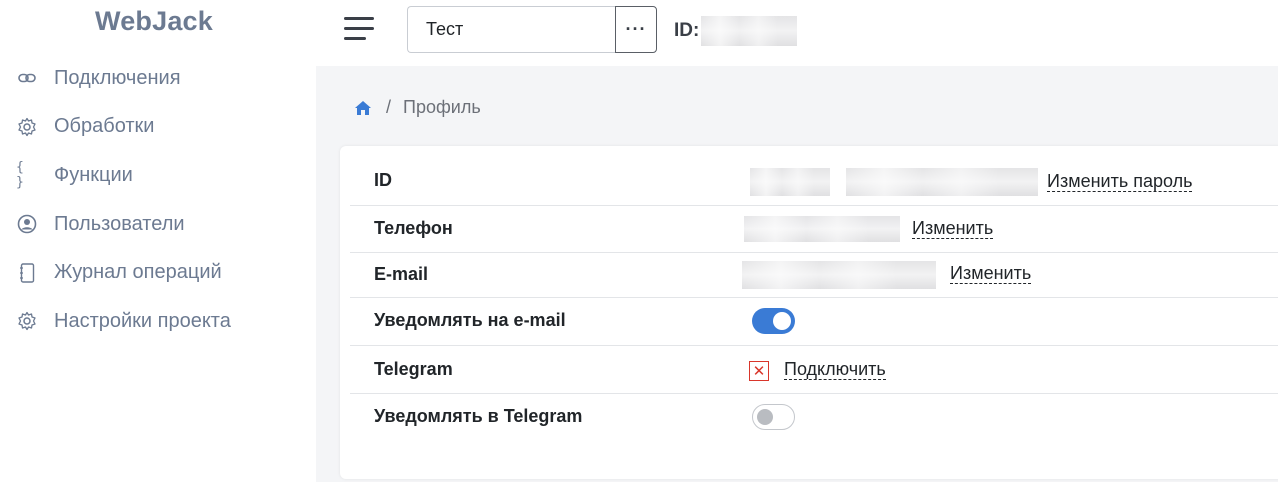 This screenshot has width=1278, height=482. Describe the element at coordinates (991, 273) in the screenshot. I see `change-email-link: Изменить` at that location.